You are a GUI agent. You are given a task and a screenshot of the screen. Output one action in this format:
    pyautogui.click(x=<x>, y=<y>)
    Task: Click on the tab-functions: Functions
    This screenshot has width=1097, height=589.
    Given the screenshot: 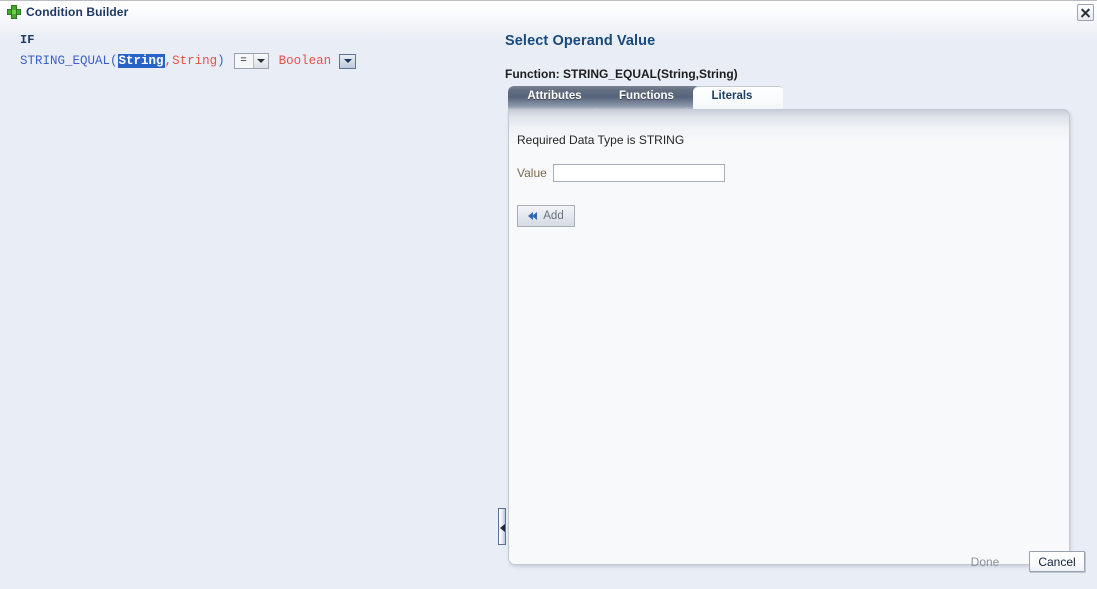 What is the action you would take?
    pyautogui.click(x=652, y=97)
    